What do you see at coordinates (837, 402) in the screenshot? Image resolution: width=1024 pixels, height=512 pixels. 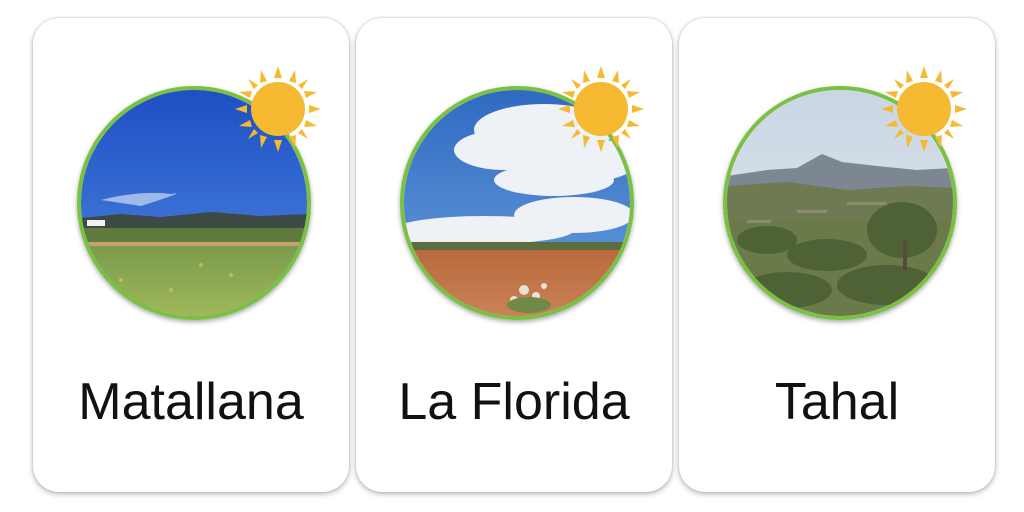 I see `location-name: Tahal` at bounding box center [837, 402].